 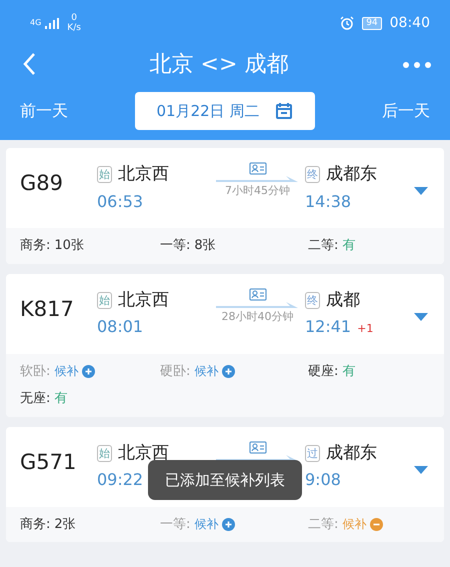 I want to click on more-icon, so click(x=417, y=64).